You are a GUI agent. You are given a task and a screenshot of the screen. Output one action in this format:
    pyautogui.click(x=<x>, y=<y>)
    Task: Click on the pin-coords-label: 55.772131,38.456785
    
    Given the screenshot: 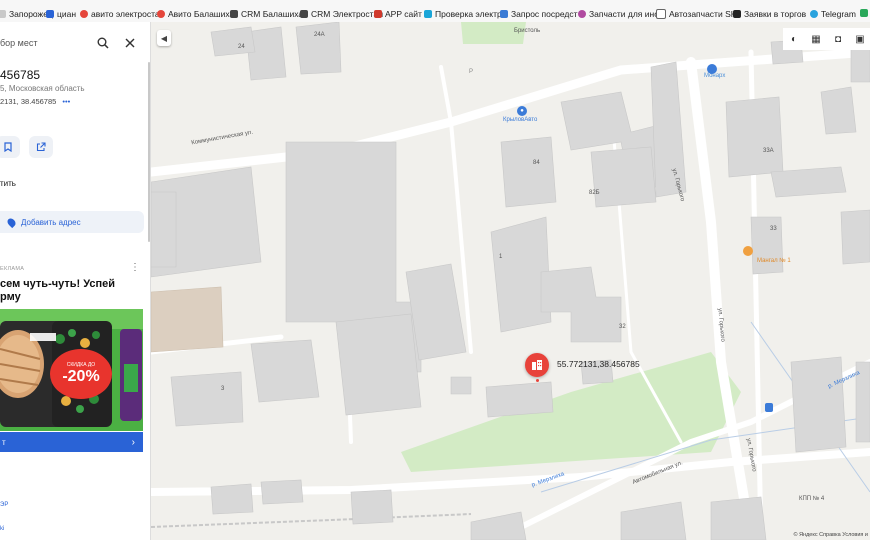 What is the action you would take?
    pyautogui.click(x=598, y=364)
    